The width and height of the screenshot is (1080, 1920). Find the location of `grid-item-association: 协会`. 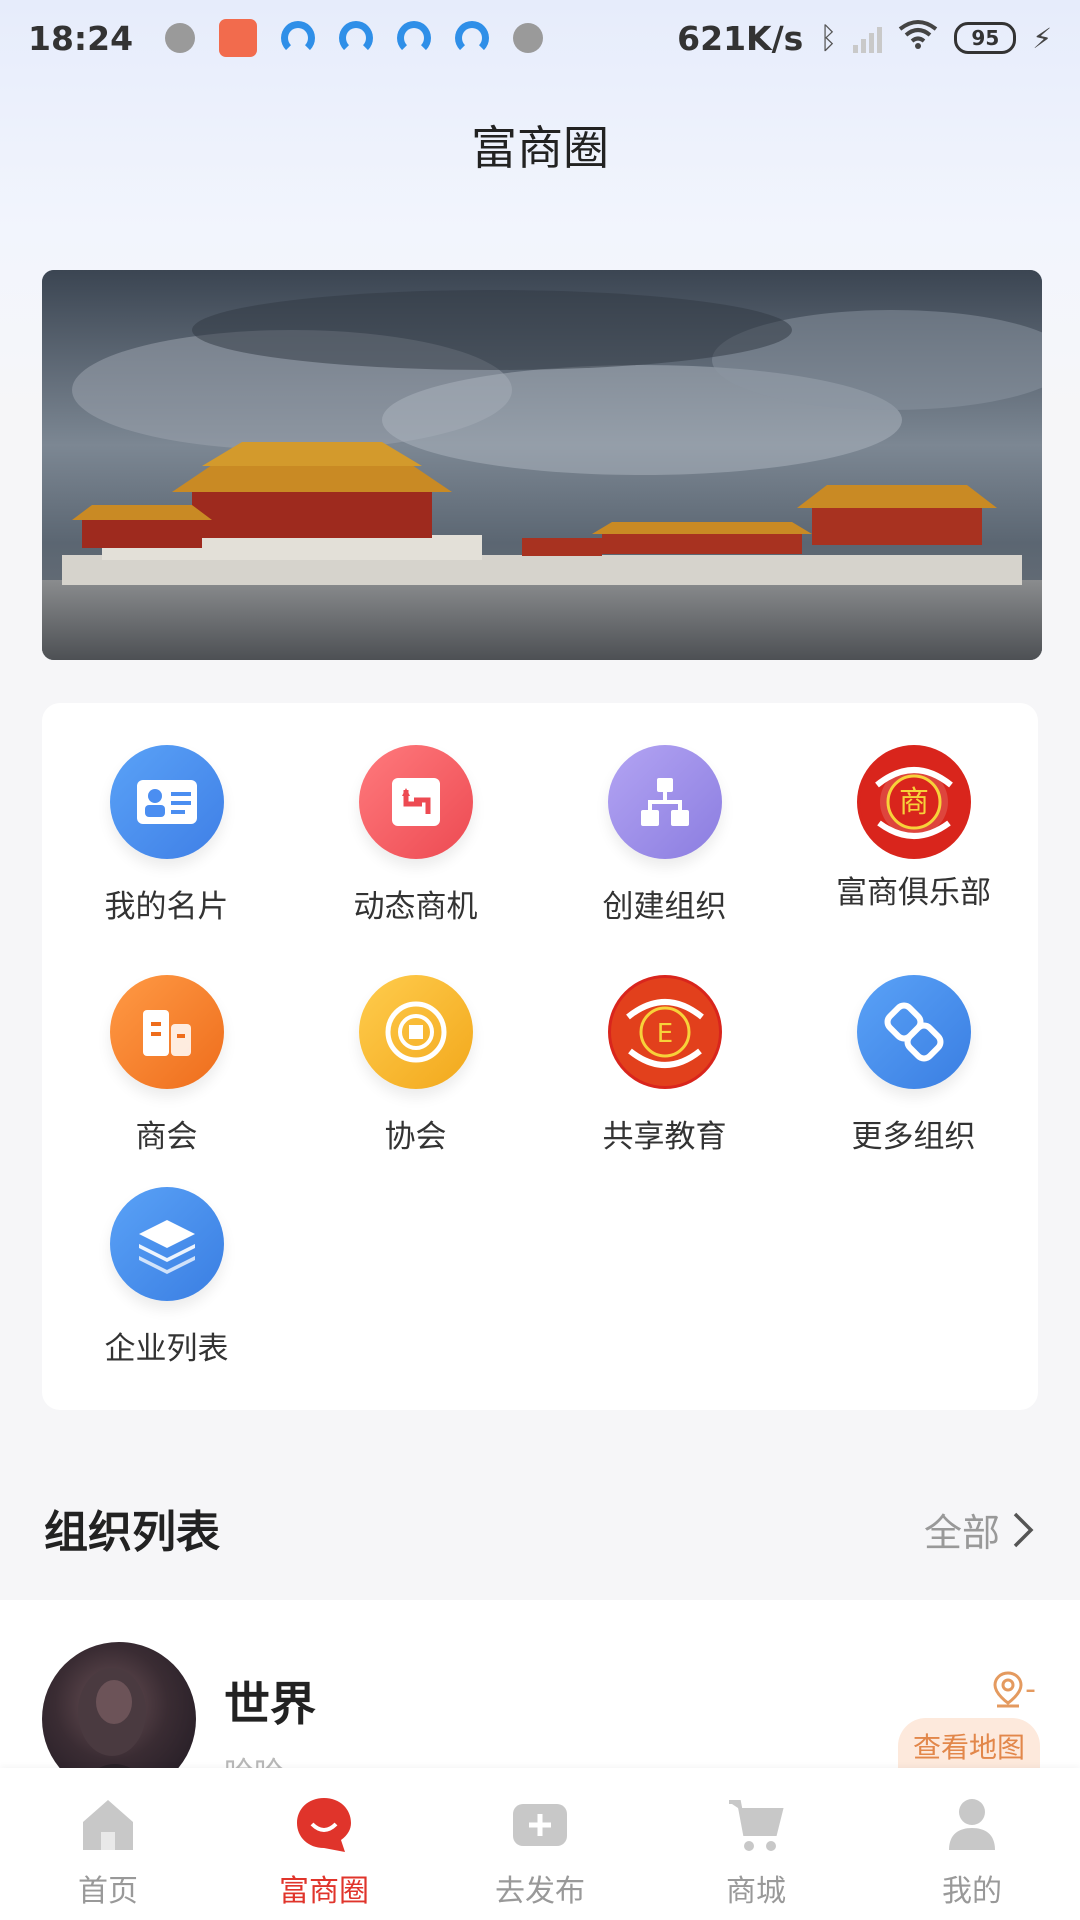

grid-item-association: 协会 is located at coordinates (415, 1075).